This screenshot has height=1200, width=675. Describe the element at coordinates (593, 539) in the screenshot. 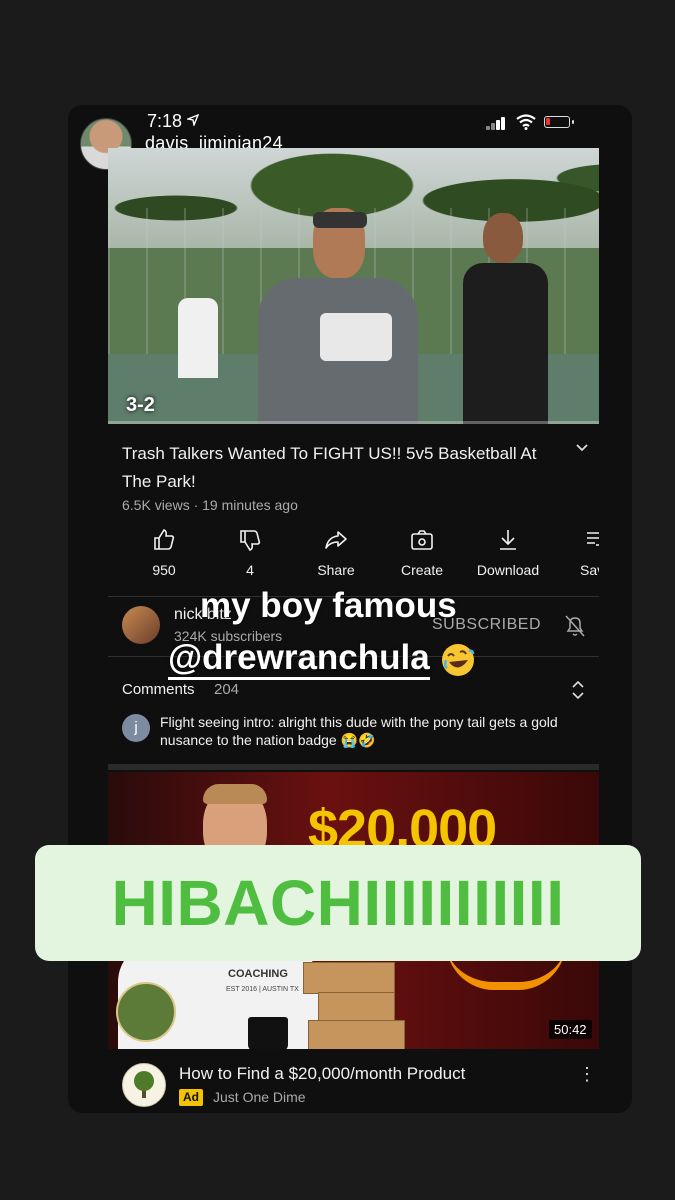

I see `save-icon` at that location.